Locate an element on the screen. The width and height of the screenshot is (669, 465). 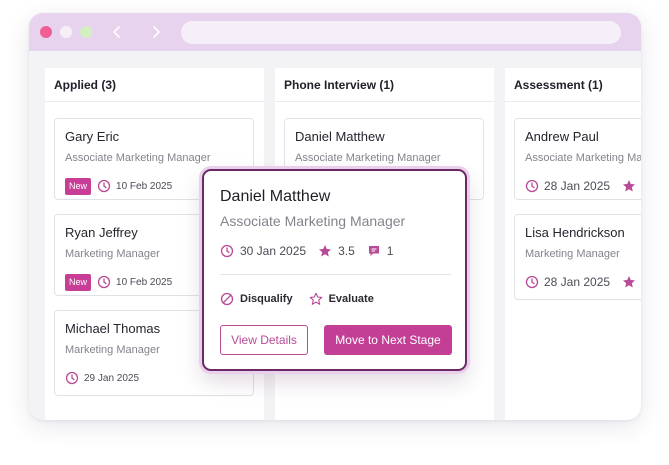
comment-icon is located at coordinates (374, 251).